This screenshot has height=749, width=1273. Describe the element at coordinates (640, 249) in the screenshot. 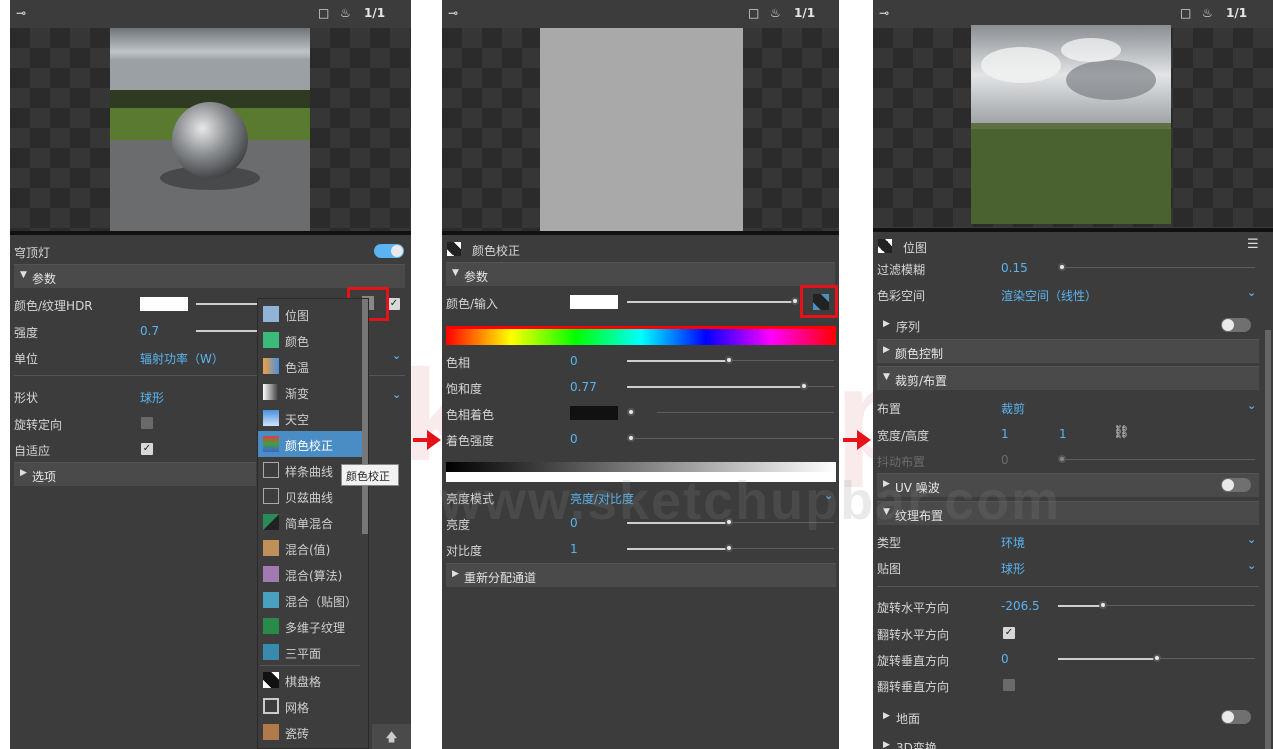

I see `node-header: 颜色校正` at that location.